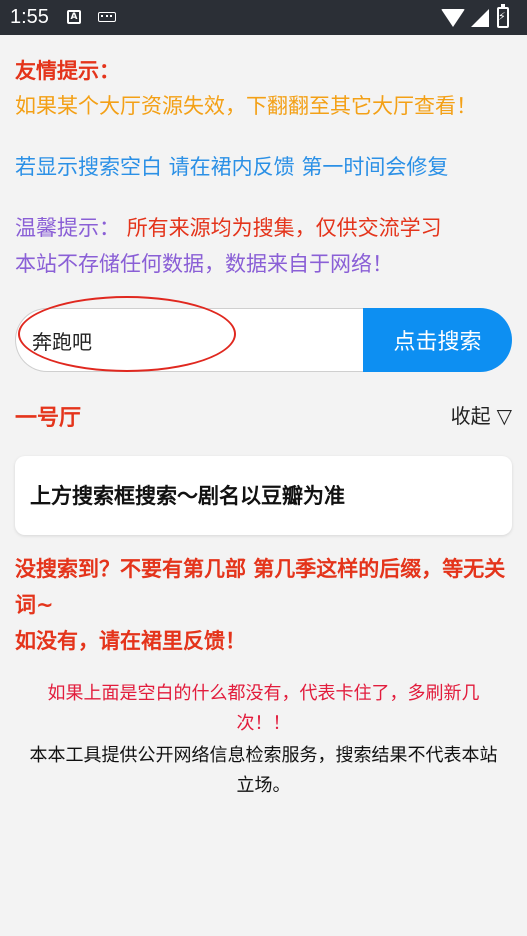 This screenshot has height=936, width=527. Describe the element at coordinates (284, 228) in the screenshot. I see `warm-tip-body: 所有来源均为搜集，仅供交流学习` at that location.